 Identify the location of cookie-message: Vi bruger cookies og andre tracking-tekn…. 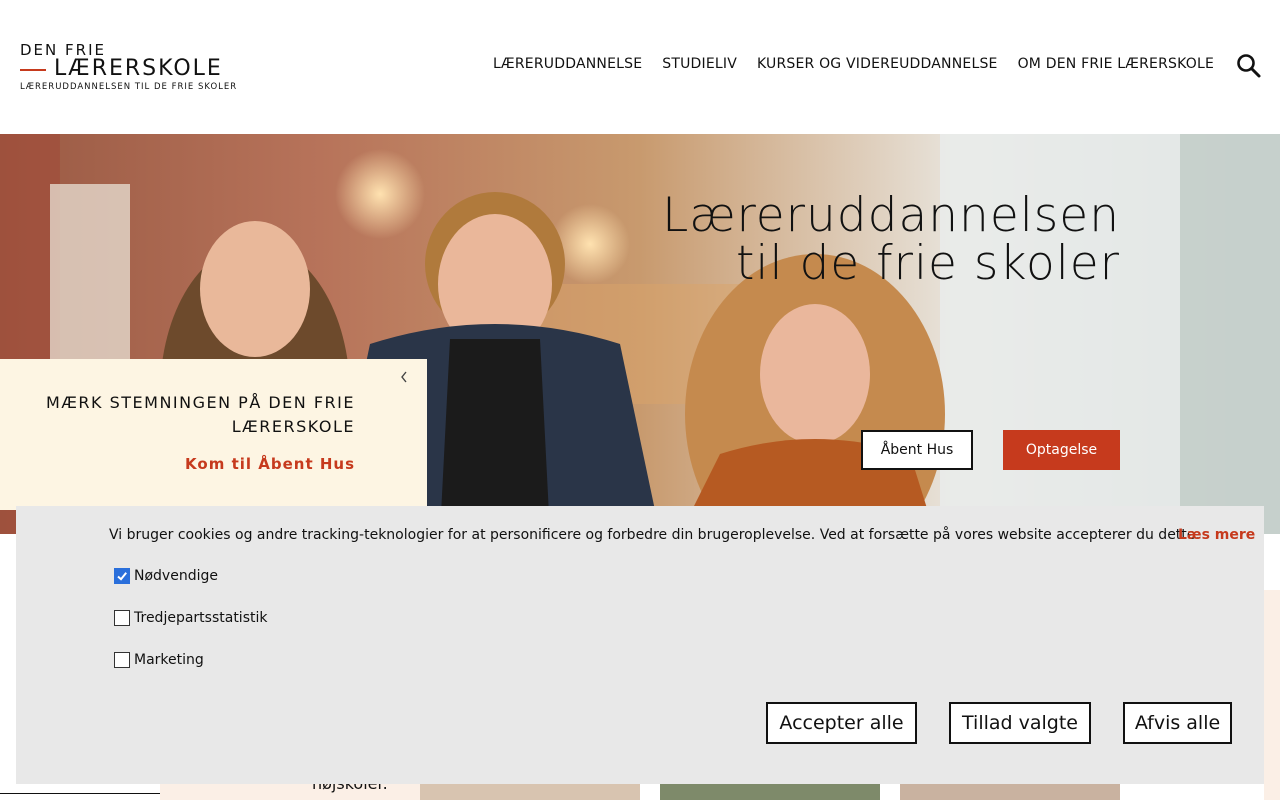
(654, 535).